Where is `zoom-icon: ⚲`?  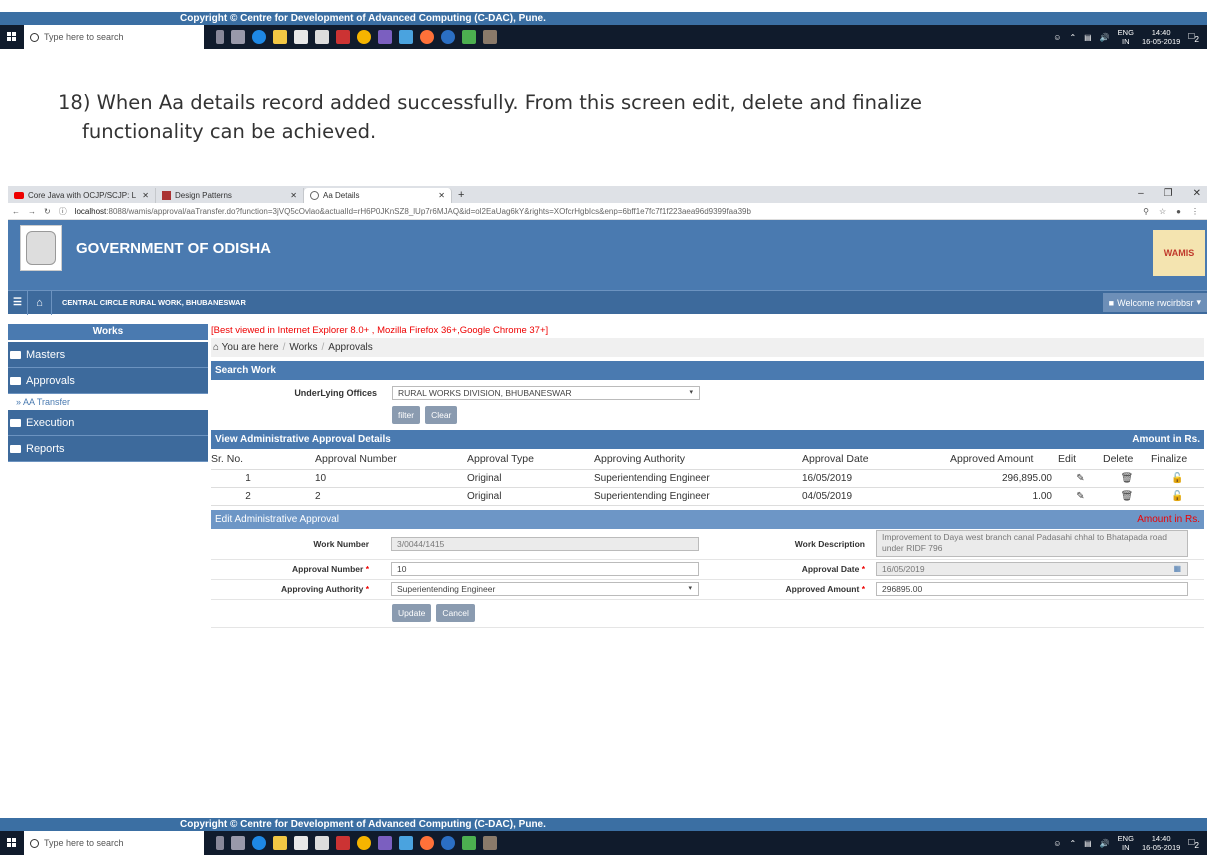 zoom-icon: ⚲ is located at coordinates (1146, 211).